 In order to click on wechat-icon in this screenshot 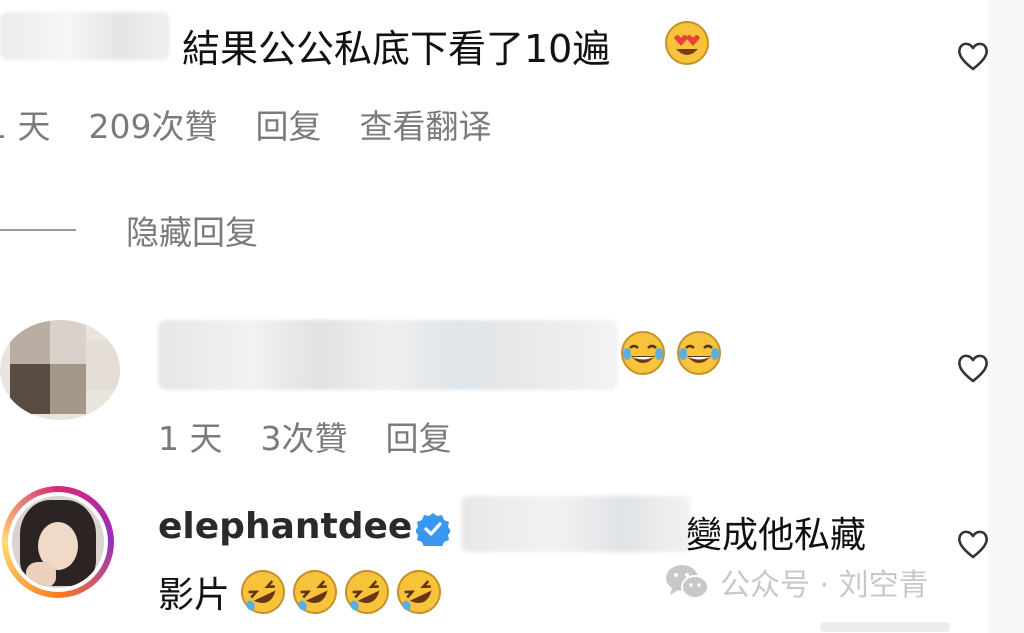, I will do `click(687, 582)`.